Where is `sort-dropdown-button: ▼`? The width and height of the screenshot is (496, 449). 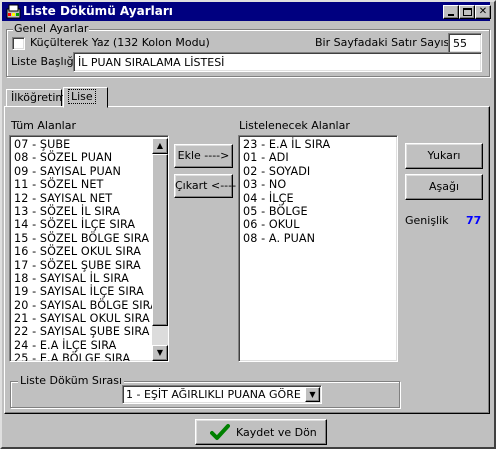 sort-dropdown-button: ▼ is located at coordinates (312, 394).